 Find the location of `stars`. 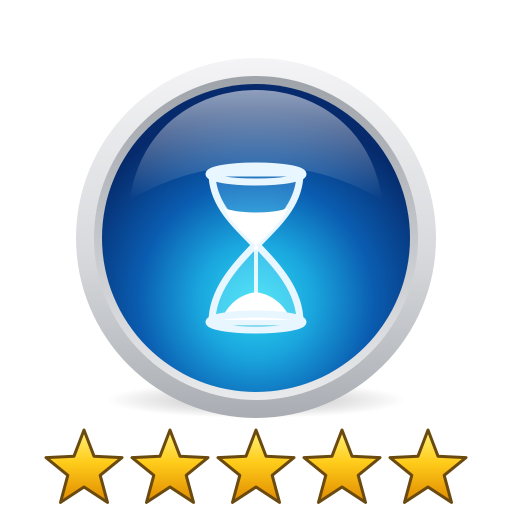

stars is located at coordinates (256, 466).